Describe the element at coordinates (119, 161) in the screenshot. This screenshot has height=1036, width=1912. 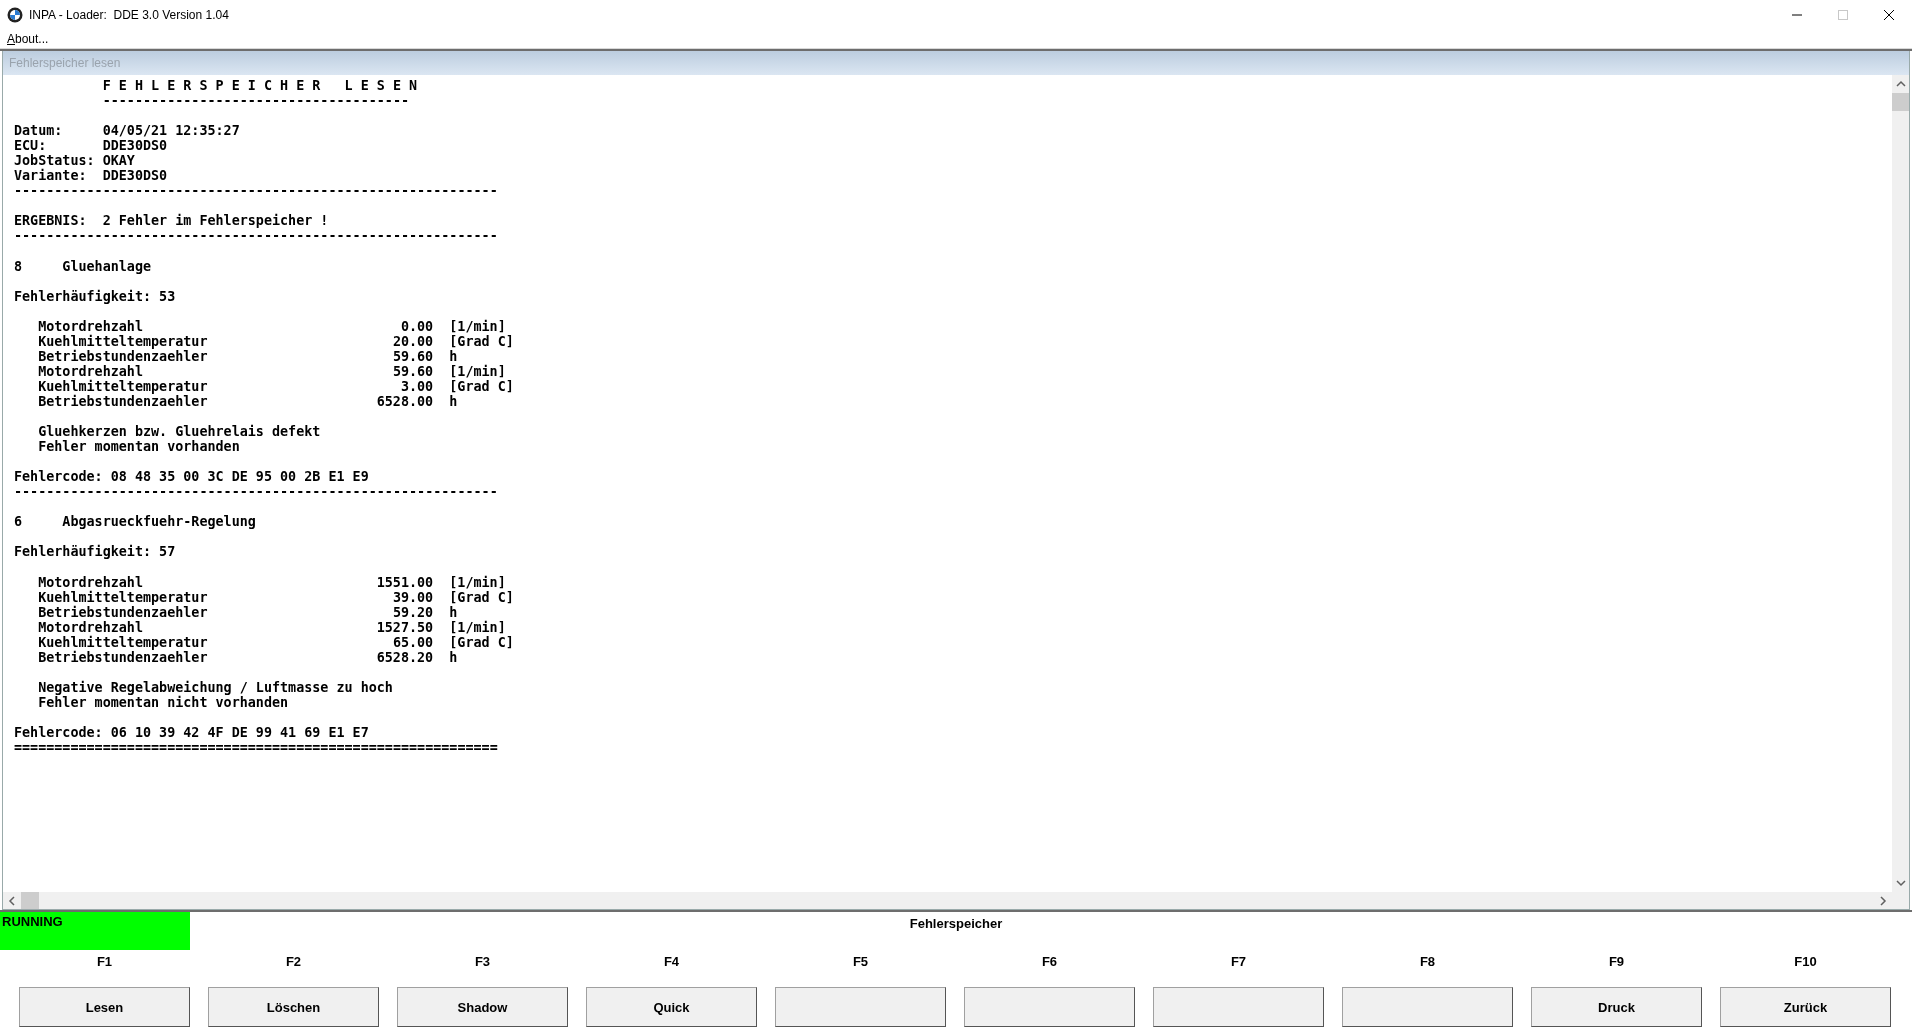
I see `field-value: OKAY` at that location.